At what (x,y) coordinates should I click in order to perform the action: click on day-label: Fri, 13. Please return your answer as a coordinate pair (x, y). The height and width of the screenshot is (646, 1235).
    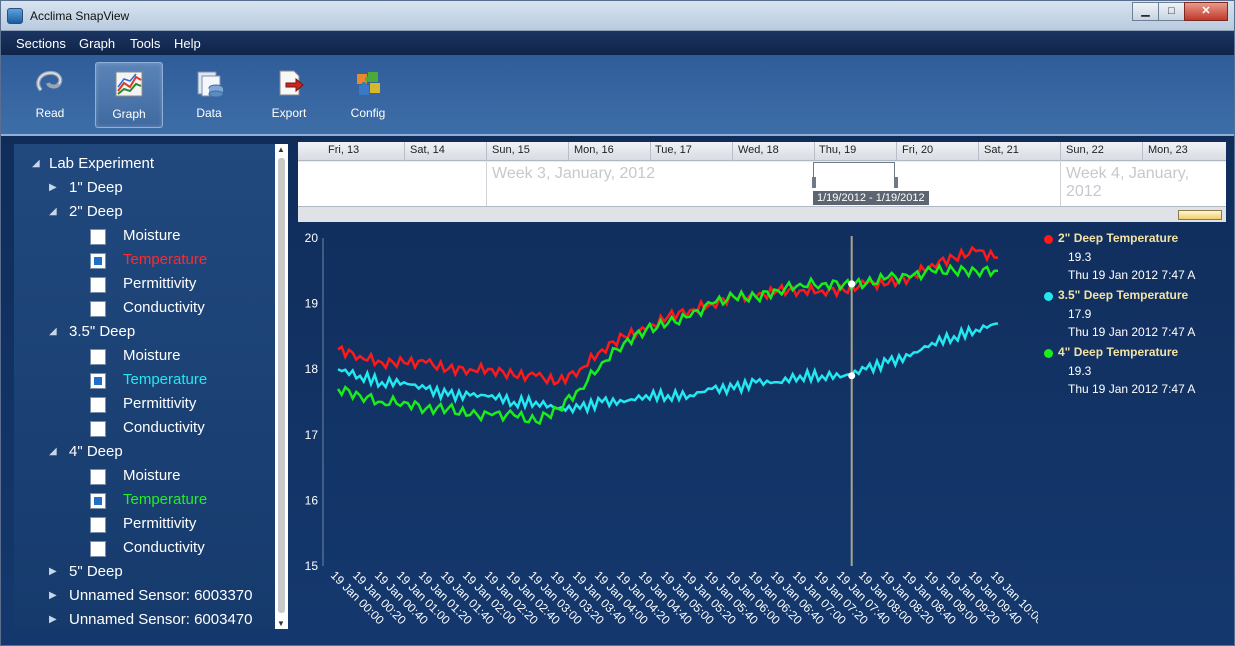
    Looking at the image, I should click on (343, 150).